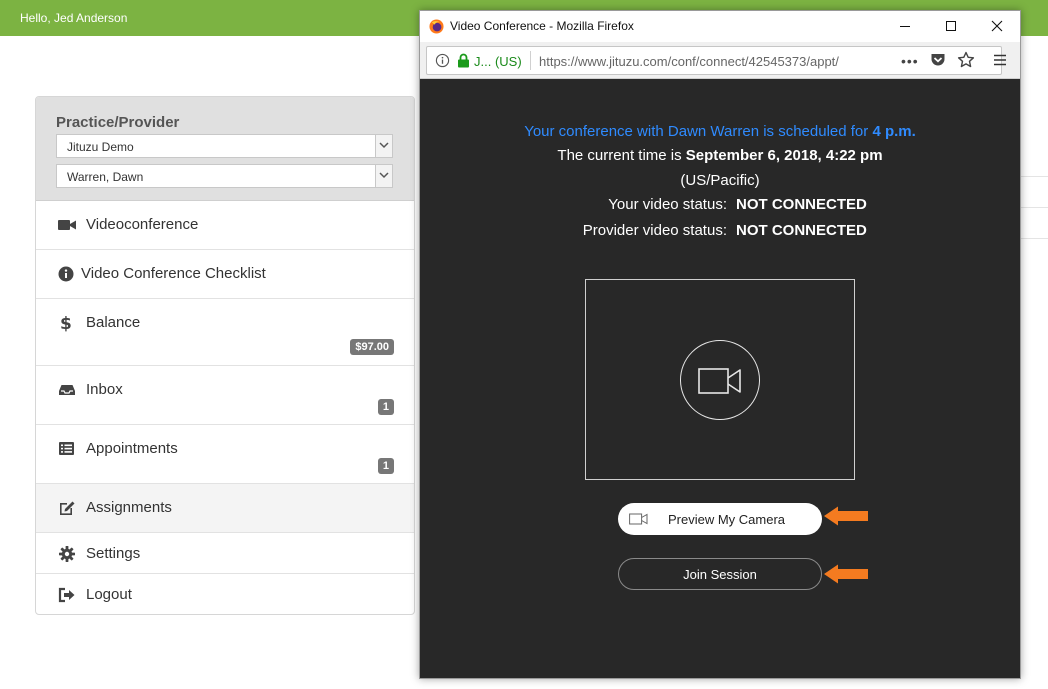 This screenshot has width=1048, height=689. Describe the element at coordinates (720, 180) in the screenshot. I see `timezone-label: (US/Pacific)` at that location.